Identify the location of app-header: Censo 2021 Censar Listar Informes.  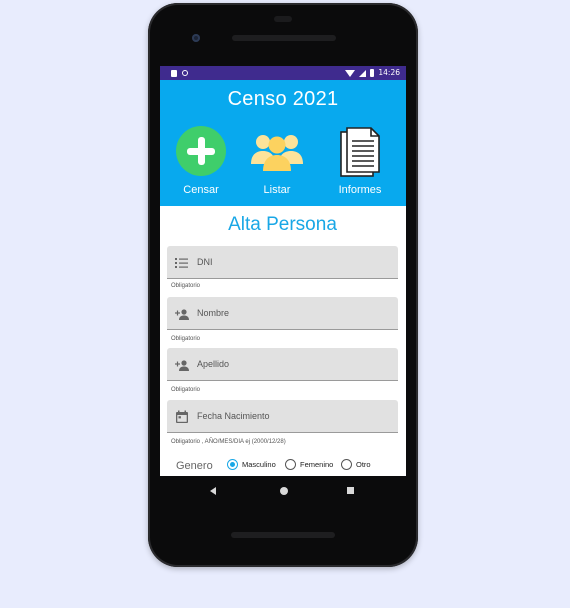
(283, 143).